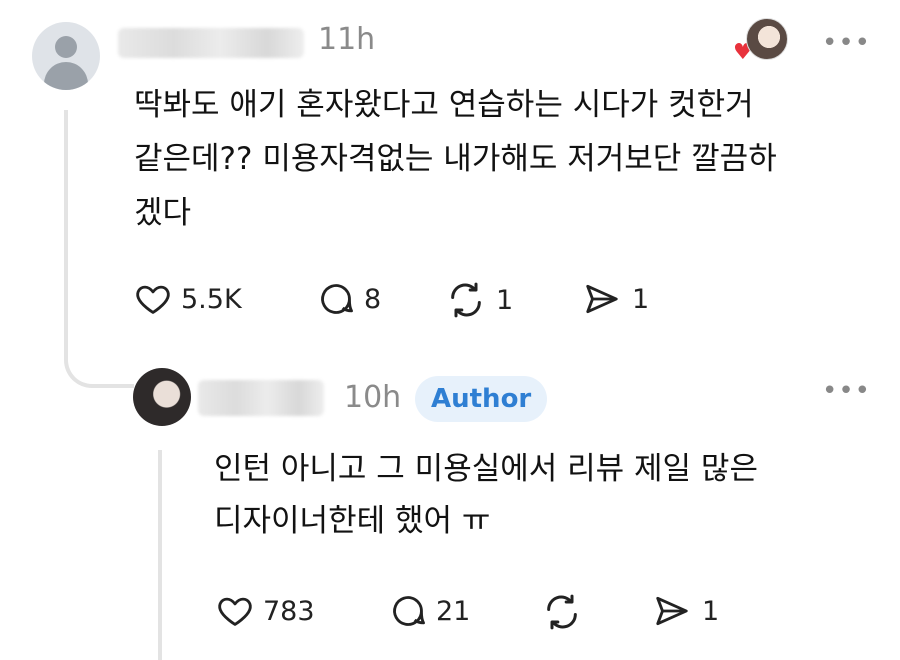  Describe the element at coordinates (162, 397) in the screenshot. I see `reply-avatar` at that location.